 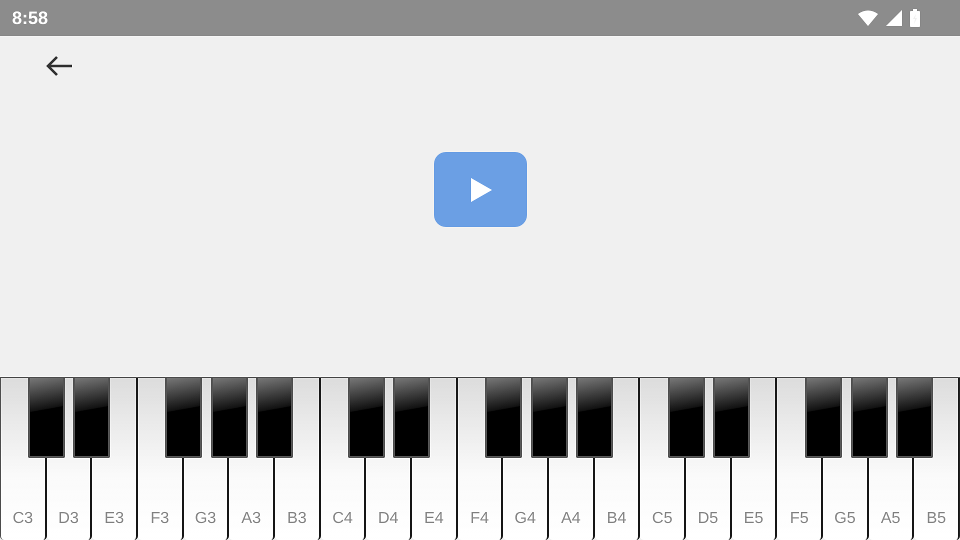 What do you see at coordinates (915, 18) in the screenshot?
I see `battery-icon` at bounding box center [915, 18].